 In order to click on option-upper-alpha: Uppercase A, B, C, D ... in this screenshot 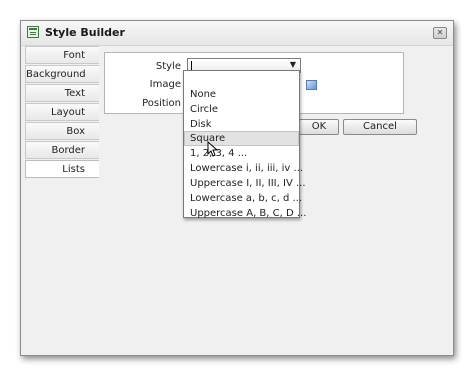, I will do `click(245, 213)`.